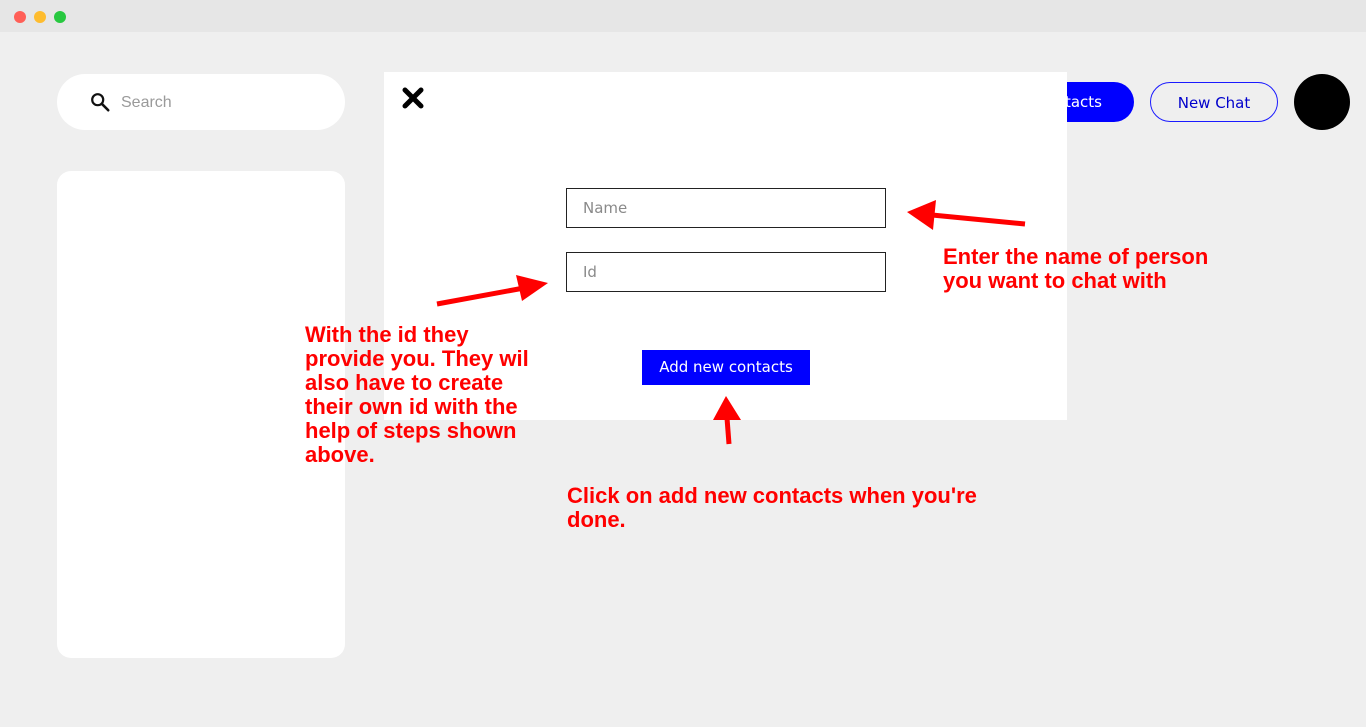  Describe the element at coordinates (726, 367) in the screenshot. I see `add-new-contacts-button: Add new contacts` at that location.